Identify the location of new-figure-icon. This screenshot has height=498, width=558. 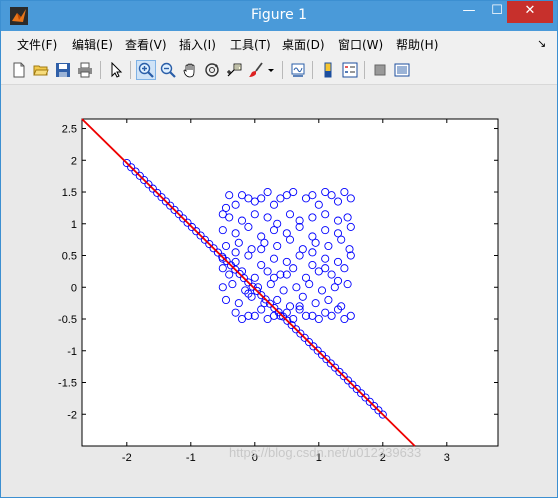
(19, 70).